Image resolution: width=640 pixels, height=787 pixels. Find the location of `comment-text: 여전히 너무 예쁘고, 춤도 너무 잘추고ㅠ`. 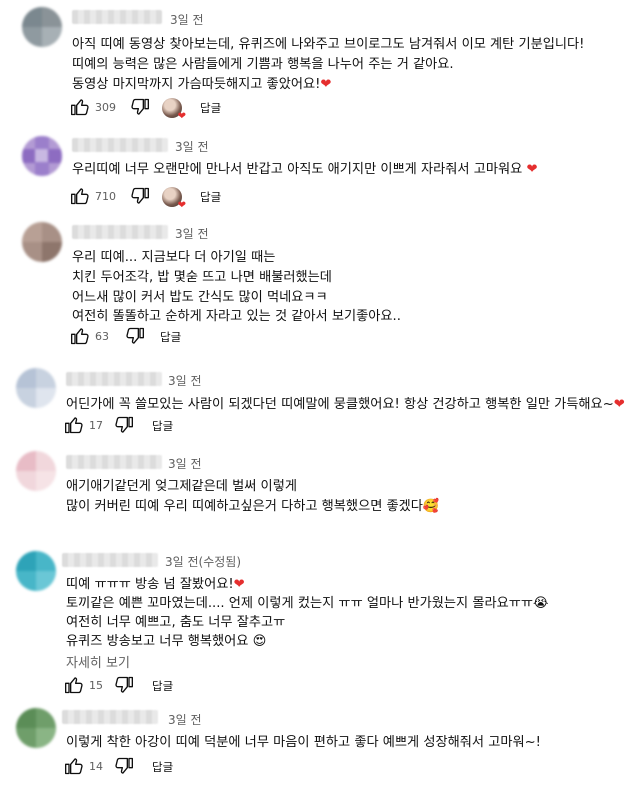

comment-text: 여전히 너무 예쁘고, 춤도 너무 잘추고ㅠ is located at coordinates (176, 622).